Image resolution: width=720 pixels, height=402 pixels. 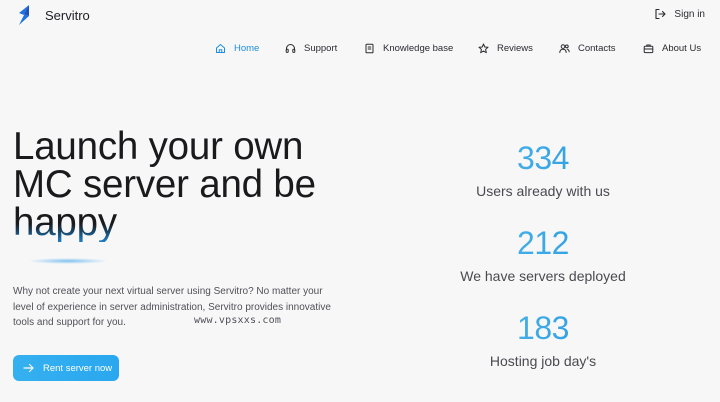 What do you see at coordinates (543, 243) in the screenshot?
I see `stat-value: 212` at bounding box center [543, 243].